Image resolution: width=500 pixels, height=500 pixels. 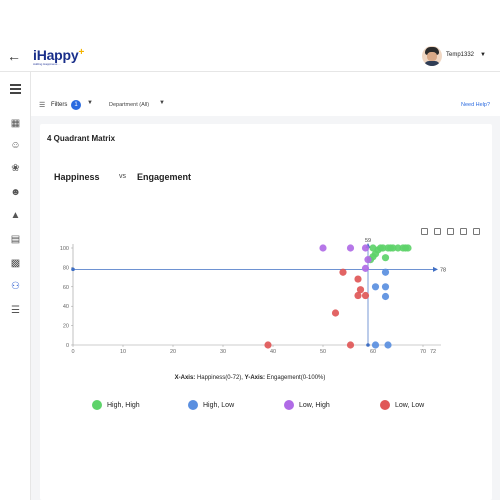 I want to click on person-activity-icon: ❀, so click(x=15, y=168).